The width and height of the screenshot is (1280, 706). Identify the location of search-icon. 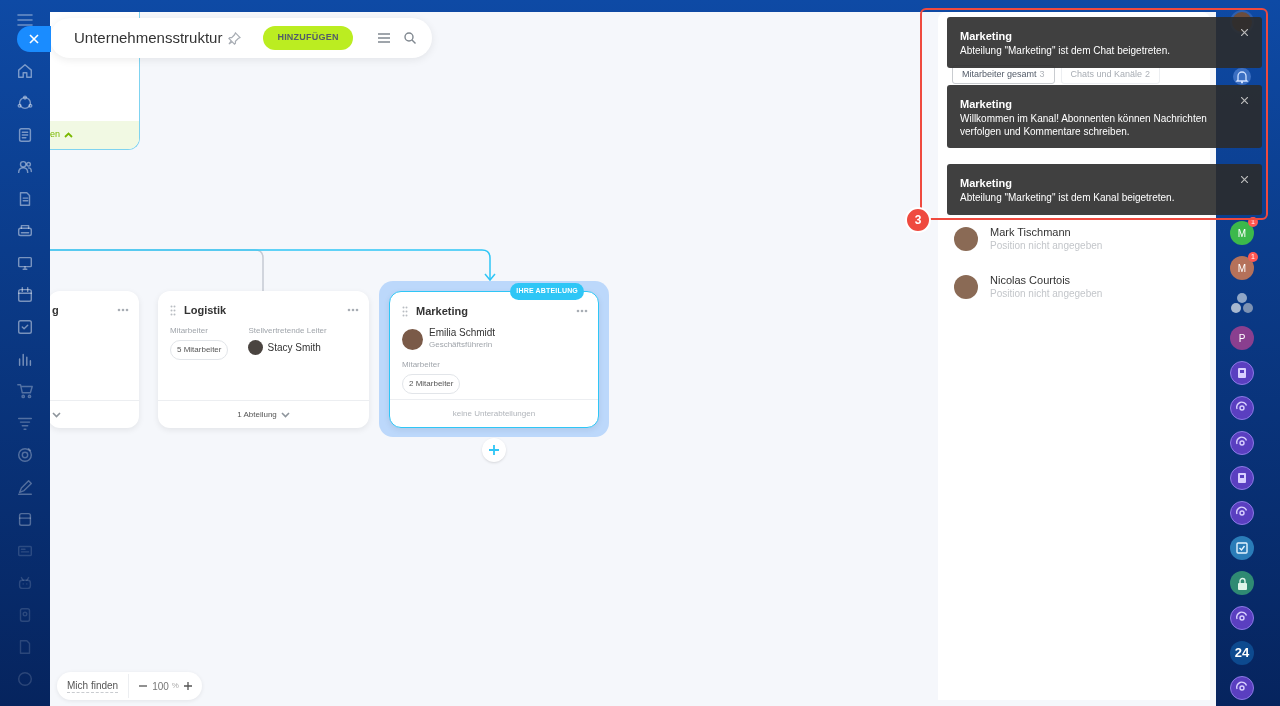
(410, 38).